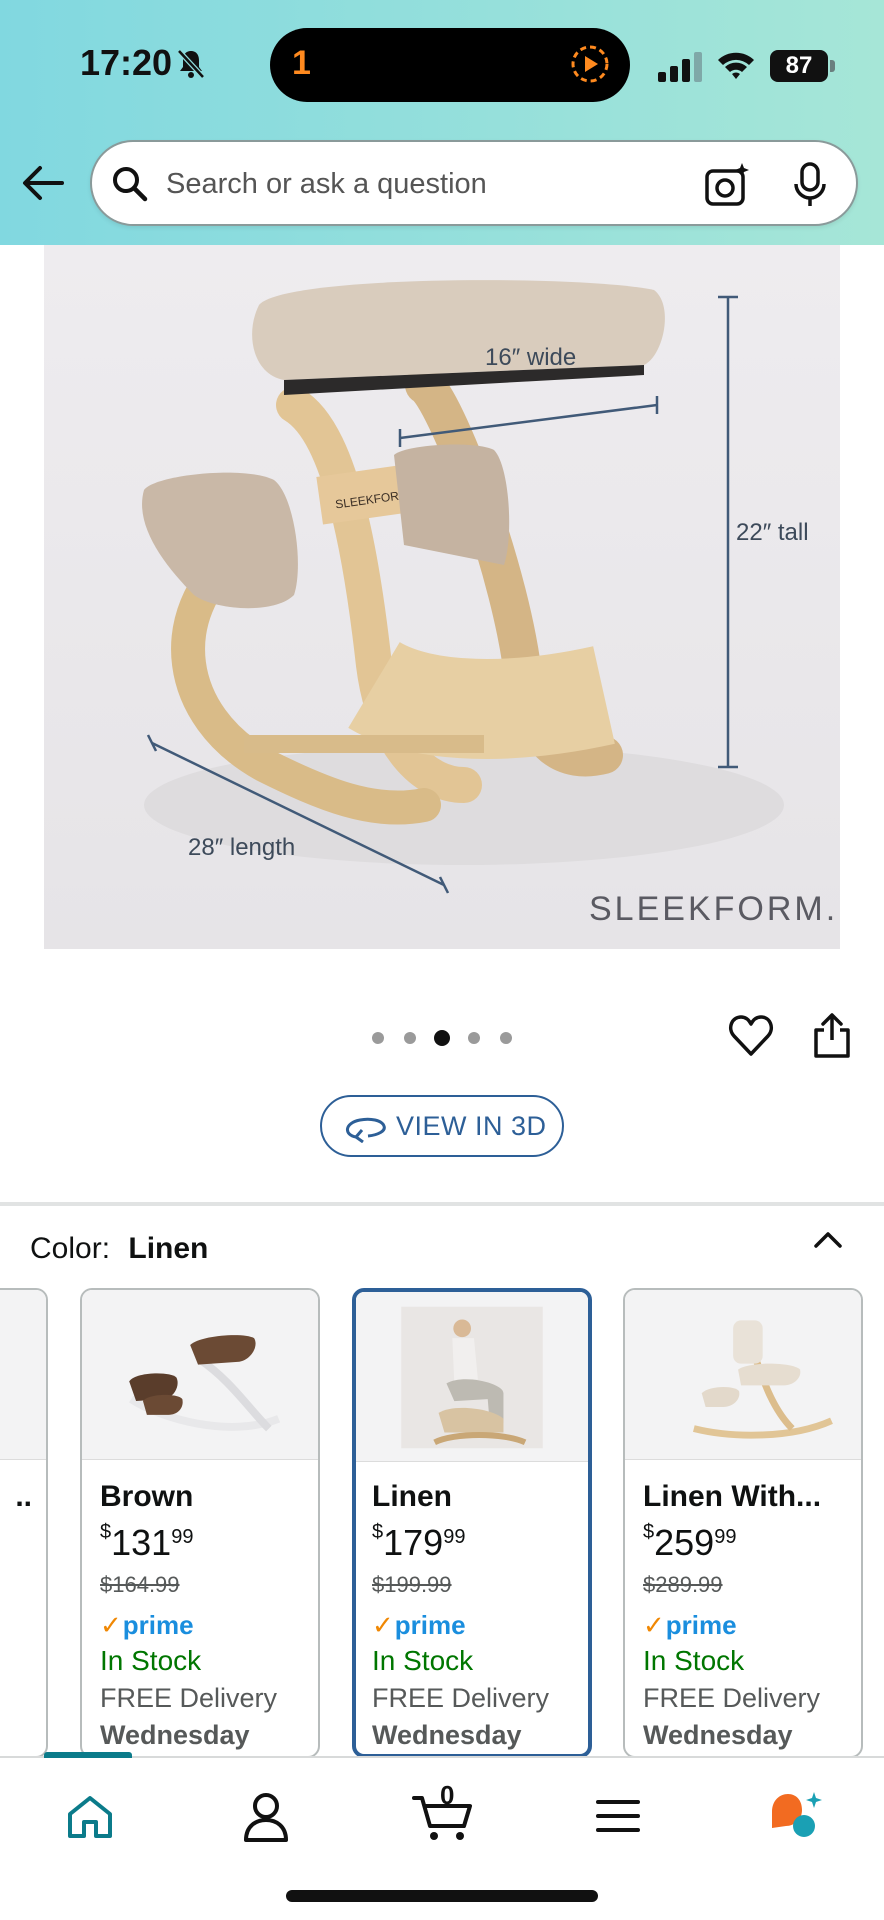  I want to click on battery-level: 87, so click(799, 66).